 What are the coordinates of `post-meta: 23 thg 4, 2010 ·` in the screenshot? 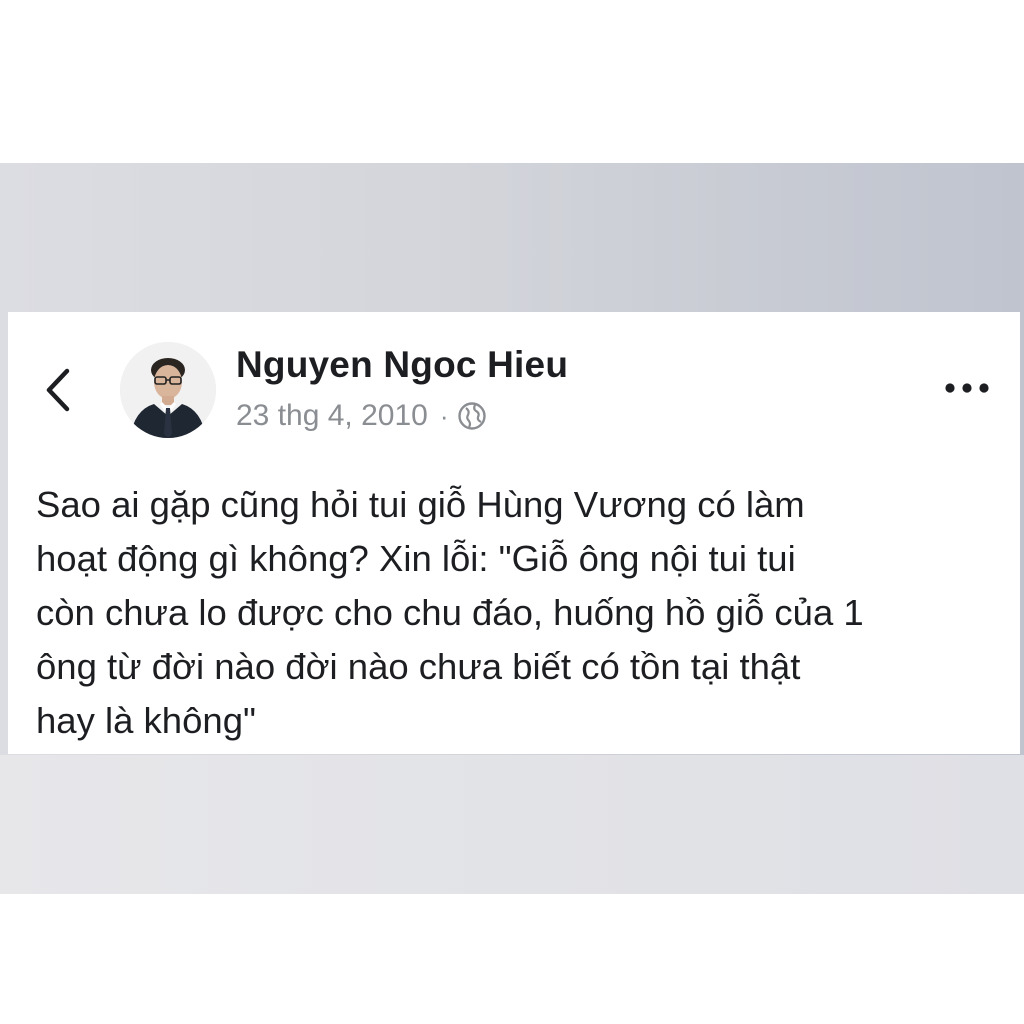 It's located at (361, 416).